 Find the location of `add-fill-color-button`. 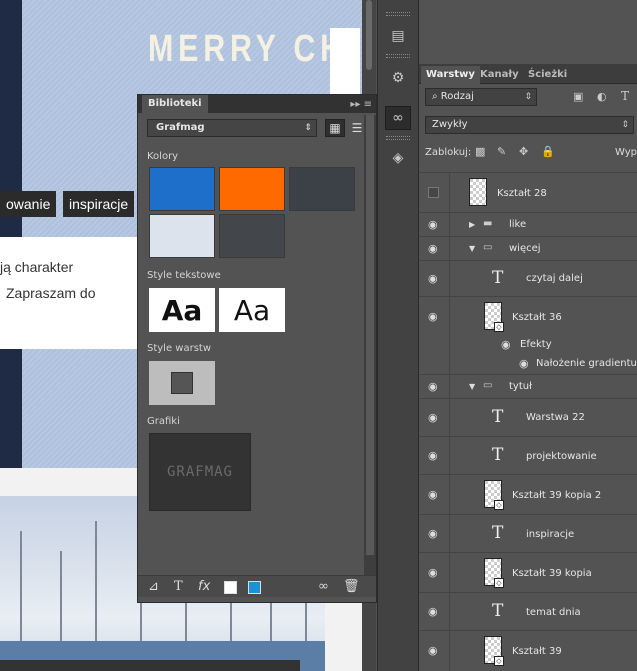

add-fill-color-button is located at coordinates (230, 587).